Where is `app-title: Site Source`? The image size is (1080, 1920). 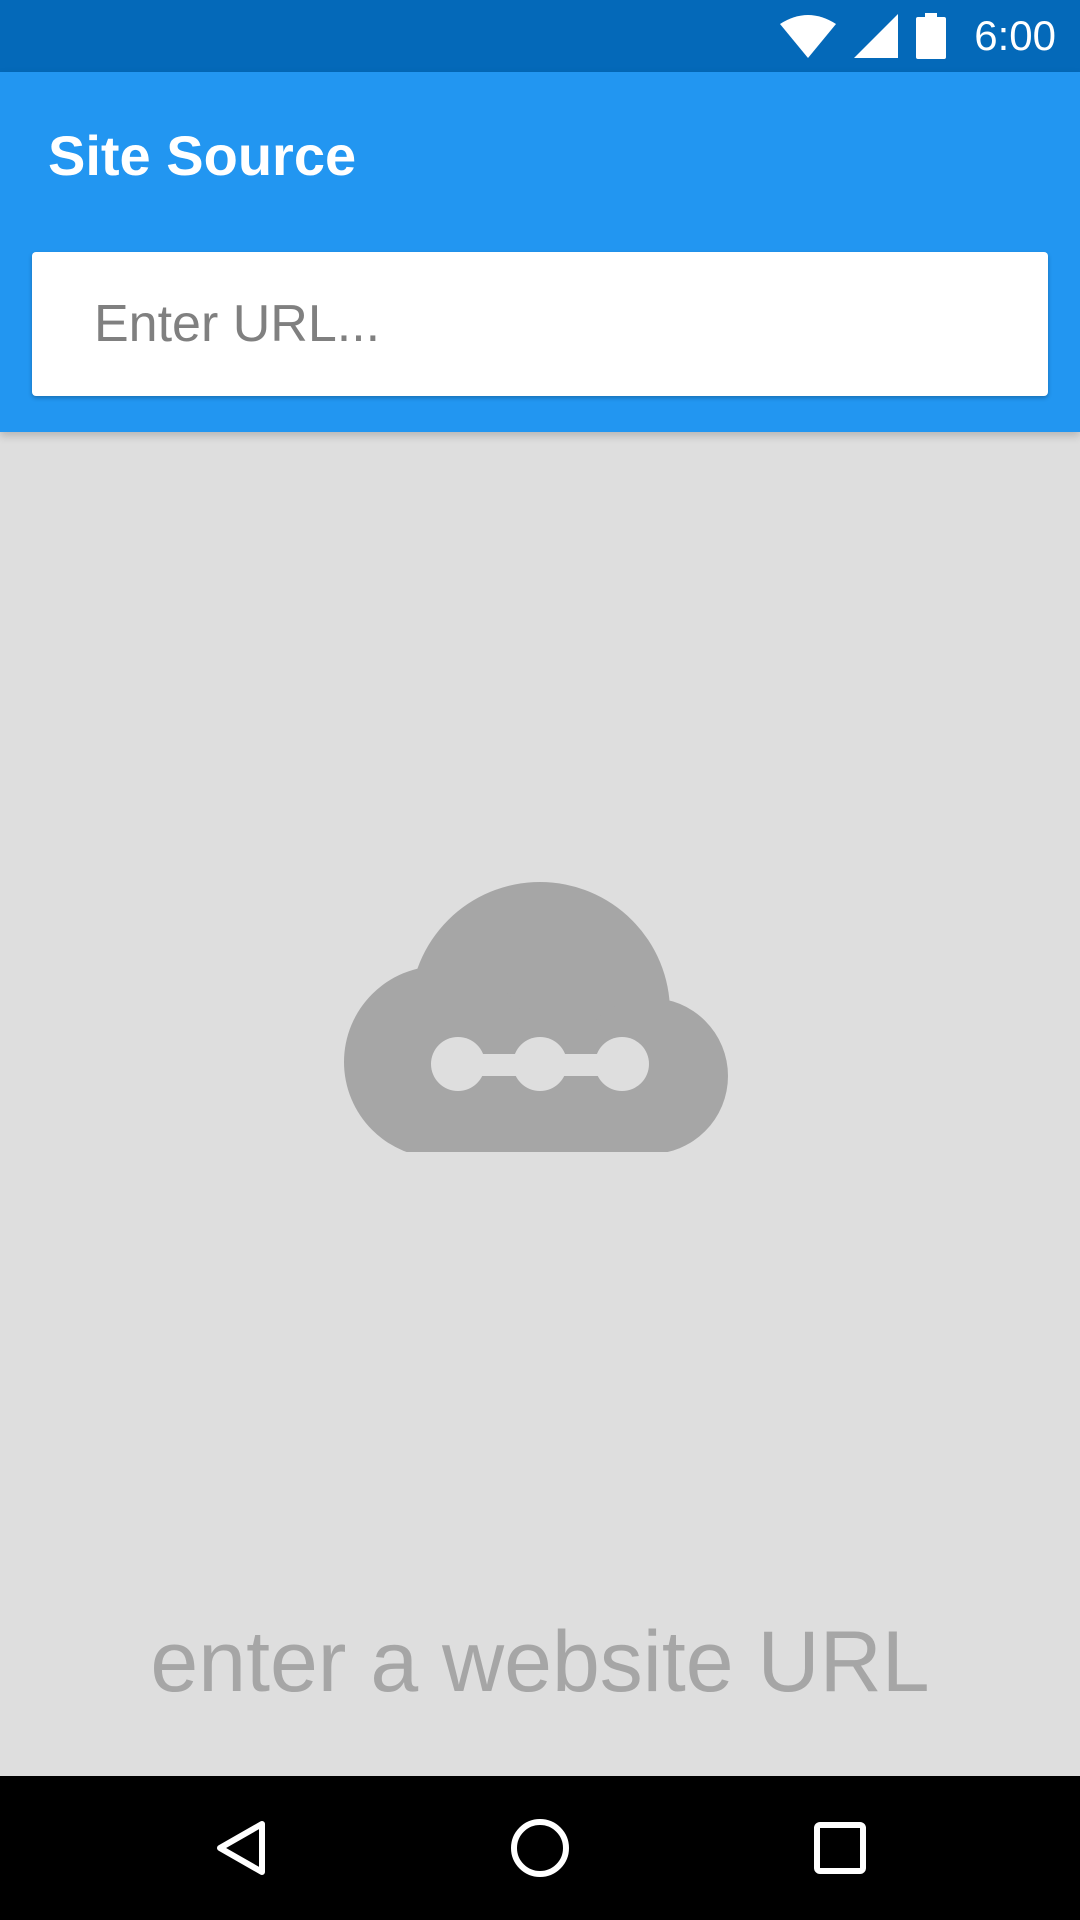
app-title: Site Source is located at coordinates (202, 155).